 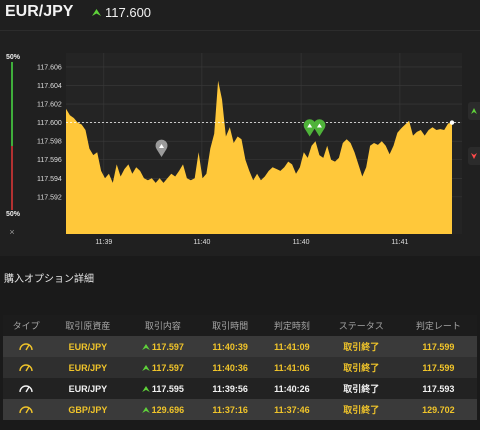 I want to click on judge-time-cell-text: 11:37:46, so click(x=292, y=409).